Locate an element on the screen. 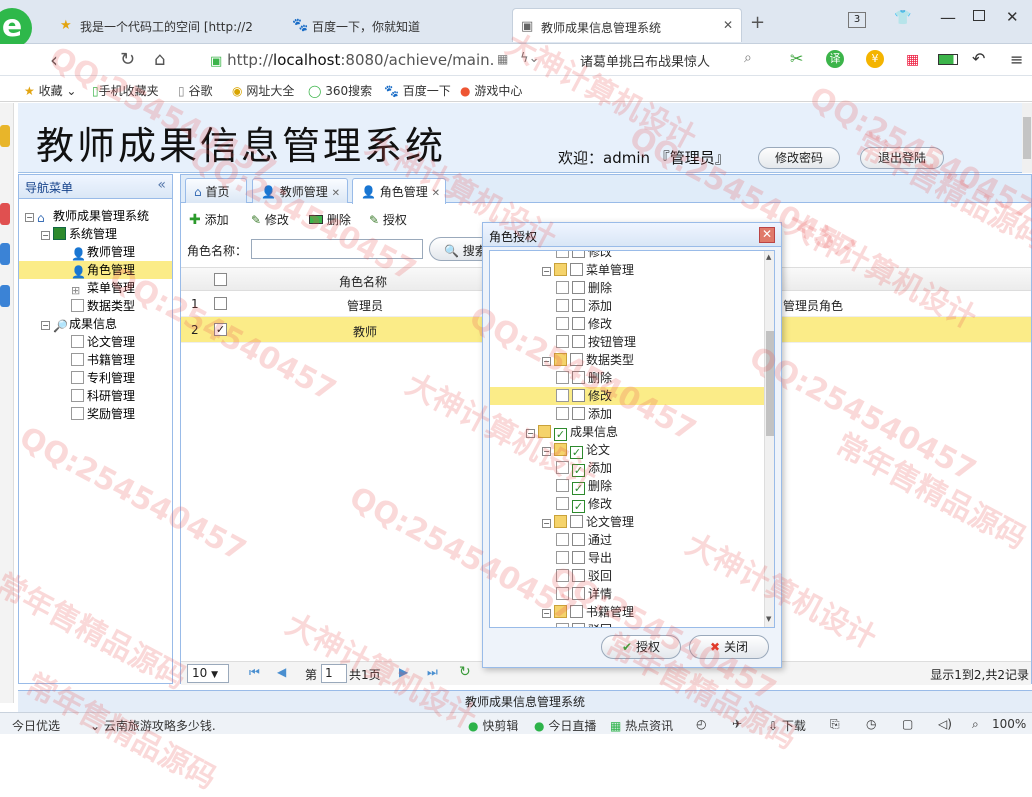 Image resolution: width=1032 pixels, height=797 pixels. zoom-level: 100% is located at coordinates (1009, 724).